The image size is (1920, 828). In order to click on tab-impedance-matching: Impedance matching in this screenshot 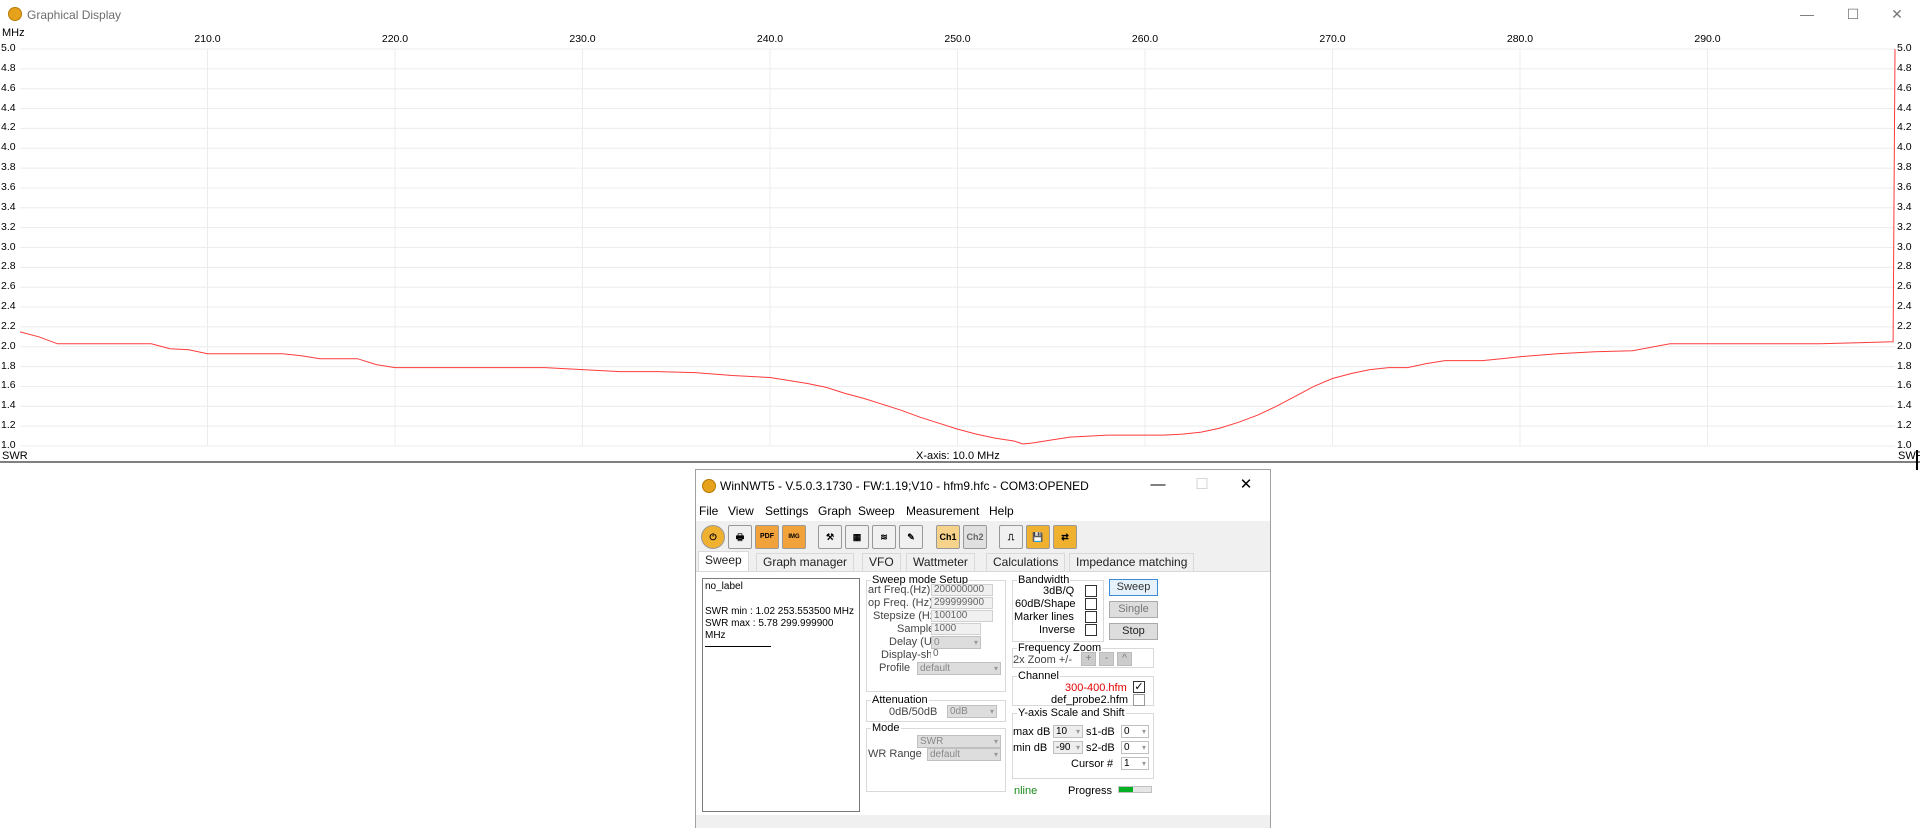, I will do `click(1132, 562)`.